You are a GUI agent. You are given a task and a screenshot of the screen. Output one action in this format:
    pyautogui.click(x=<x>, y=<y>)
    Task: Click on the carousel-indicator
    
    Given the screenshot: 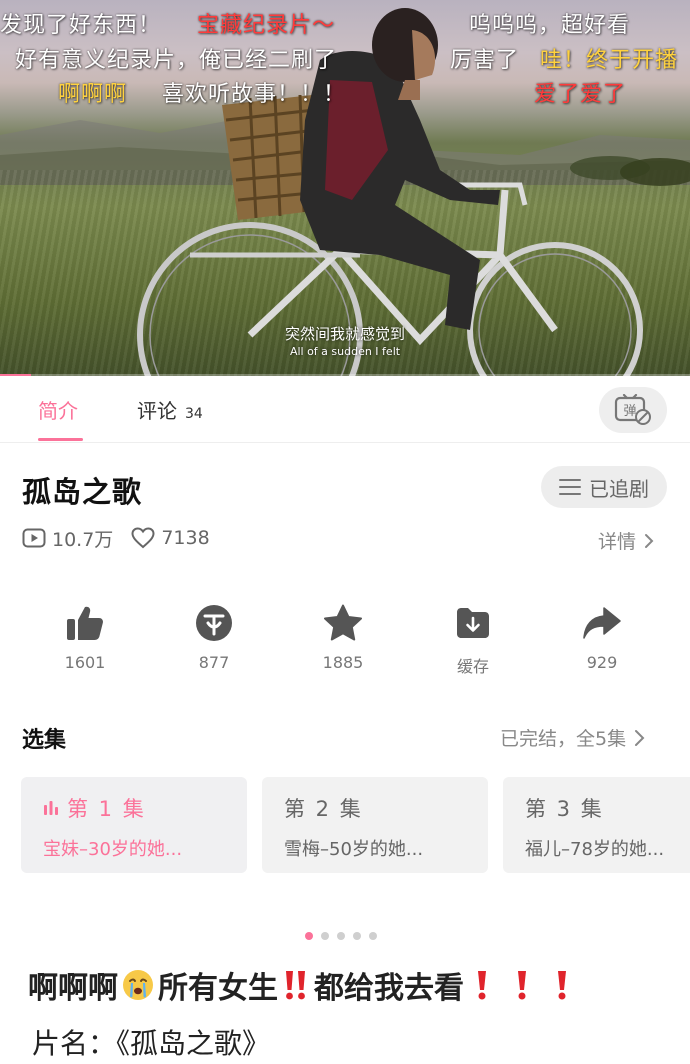 What is the action you would take?
    pyautogui.click(x=341, y=936)
    